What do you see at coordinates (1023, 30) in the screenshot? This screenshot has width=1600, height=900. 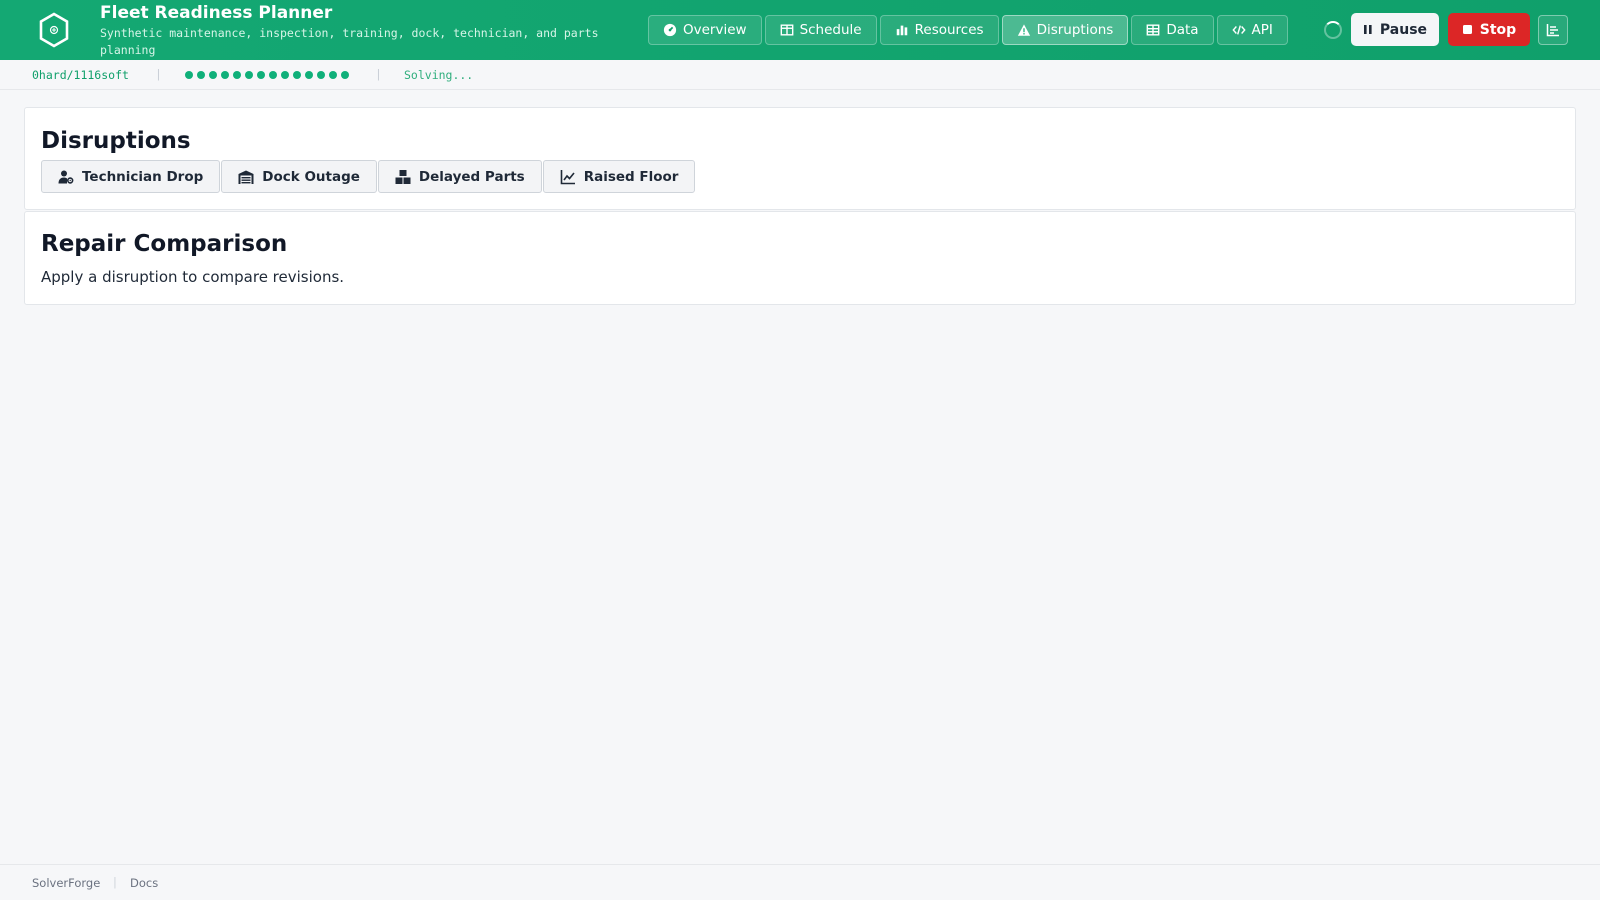 I see `warning-icon` at bounding box center [1023, 30].